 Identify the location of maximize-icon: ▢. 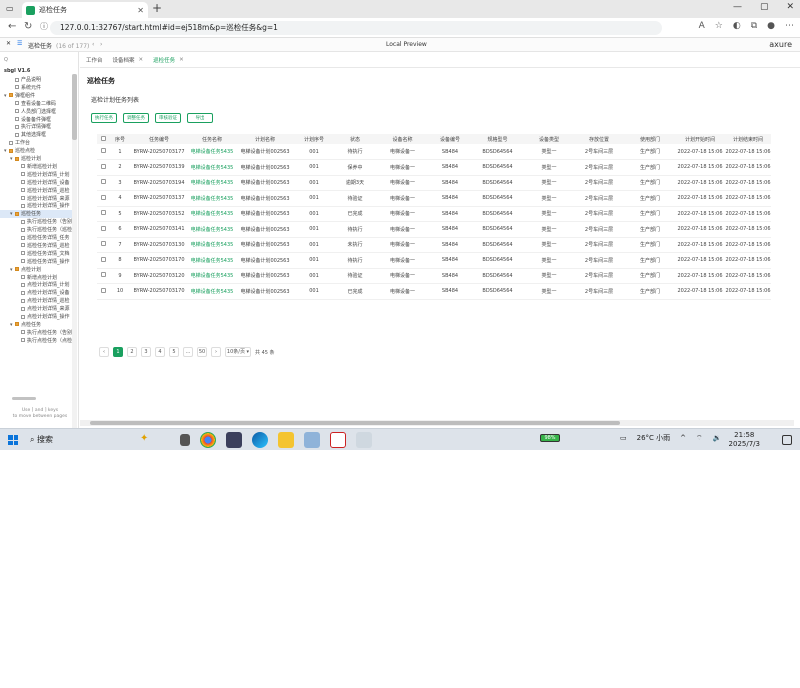
(764, 7).